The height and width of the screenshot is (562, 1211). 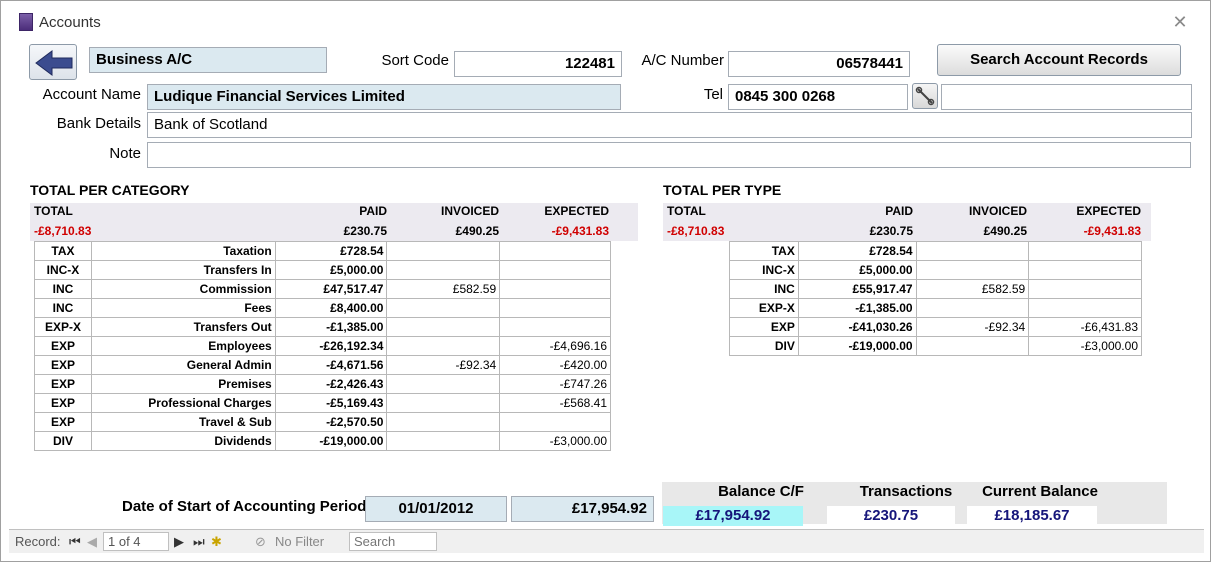 What do you see at coordinates (555, 365) in the screenshot?
I see `category-cell-expected: -£420.00` at bounding box center [555, 365].